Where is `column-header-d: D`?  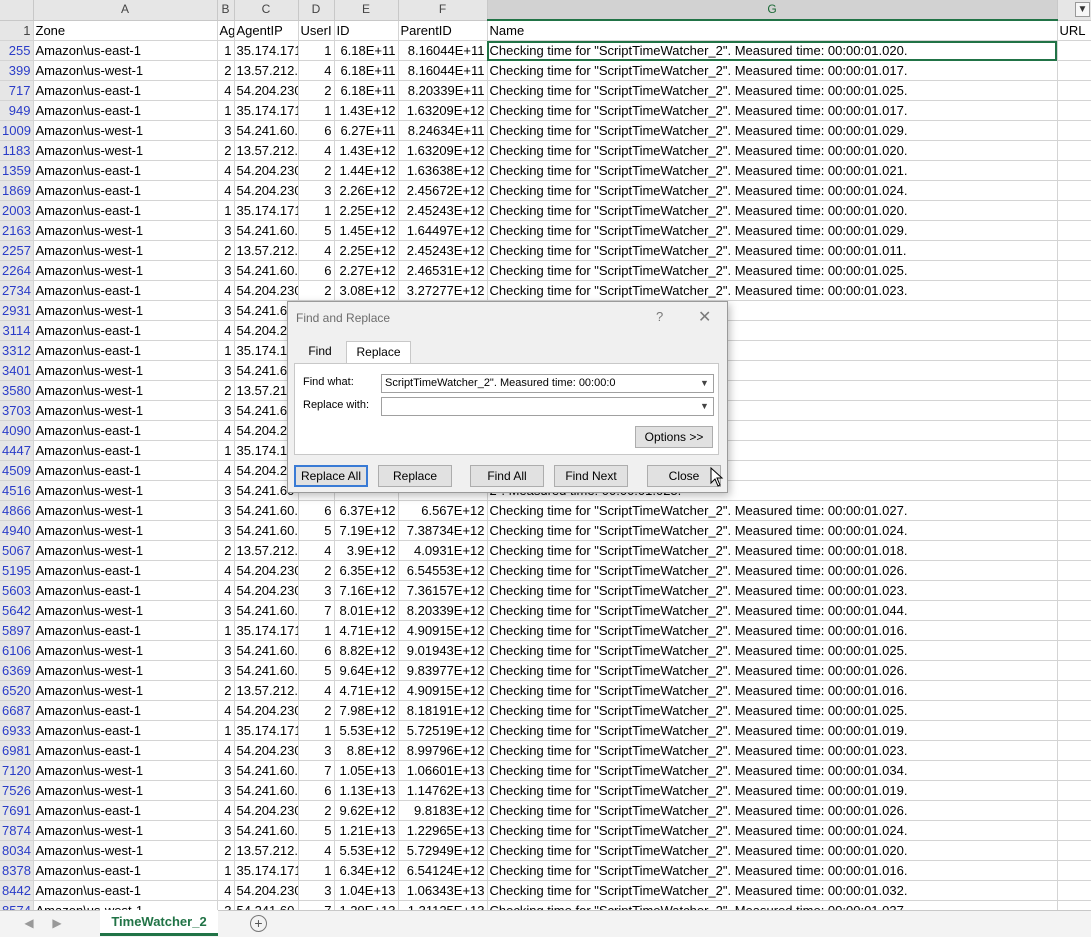
column-header-d: D is located at coordinates (316, 10).